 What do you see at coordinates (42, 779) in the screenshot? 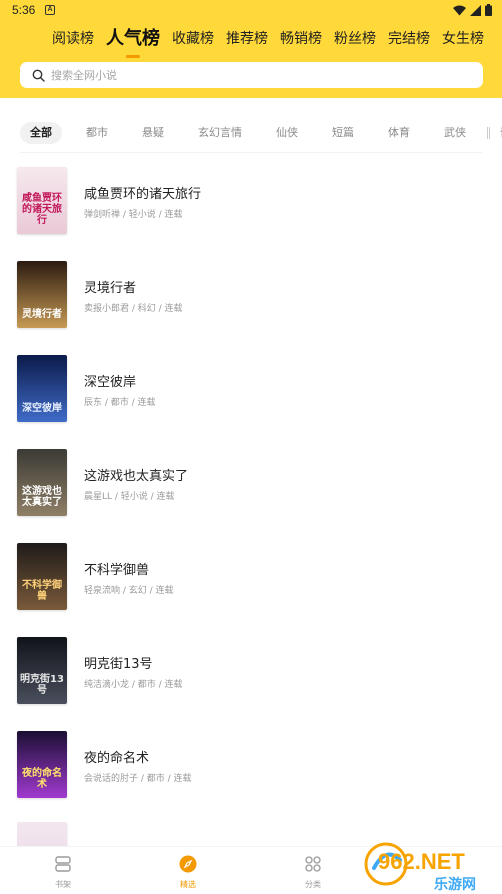
I see `book-cover-title: 夜的命名术` at bounding box center [42, 779].